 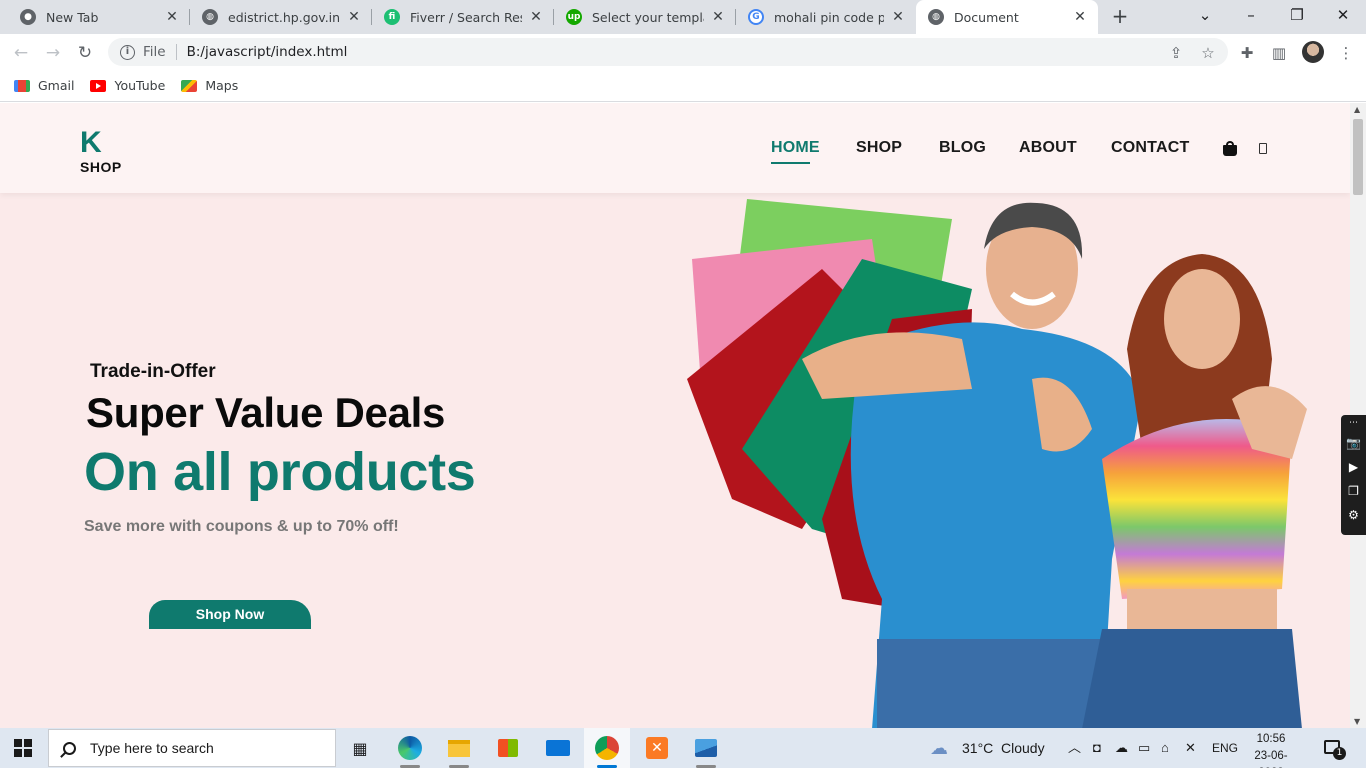 What do you see at coordinates (1297, 15) in the screenshot?
I see `restore-button: ❐` at bounding box center [1297, 15].